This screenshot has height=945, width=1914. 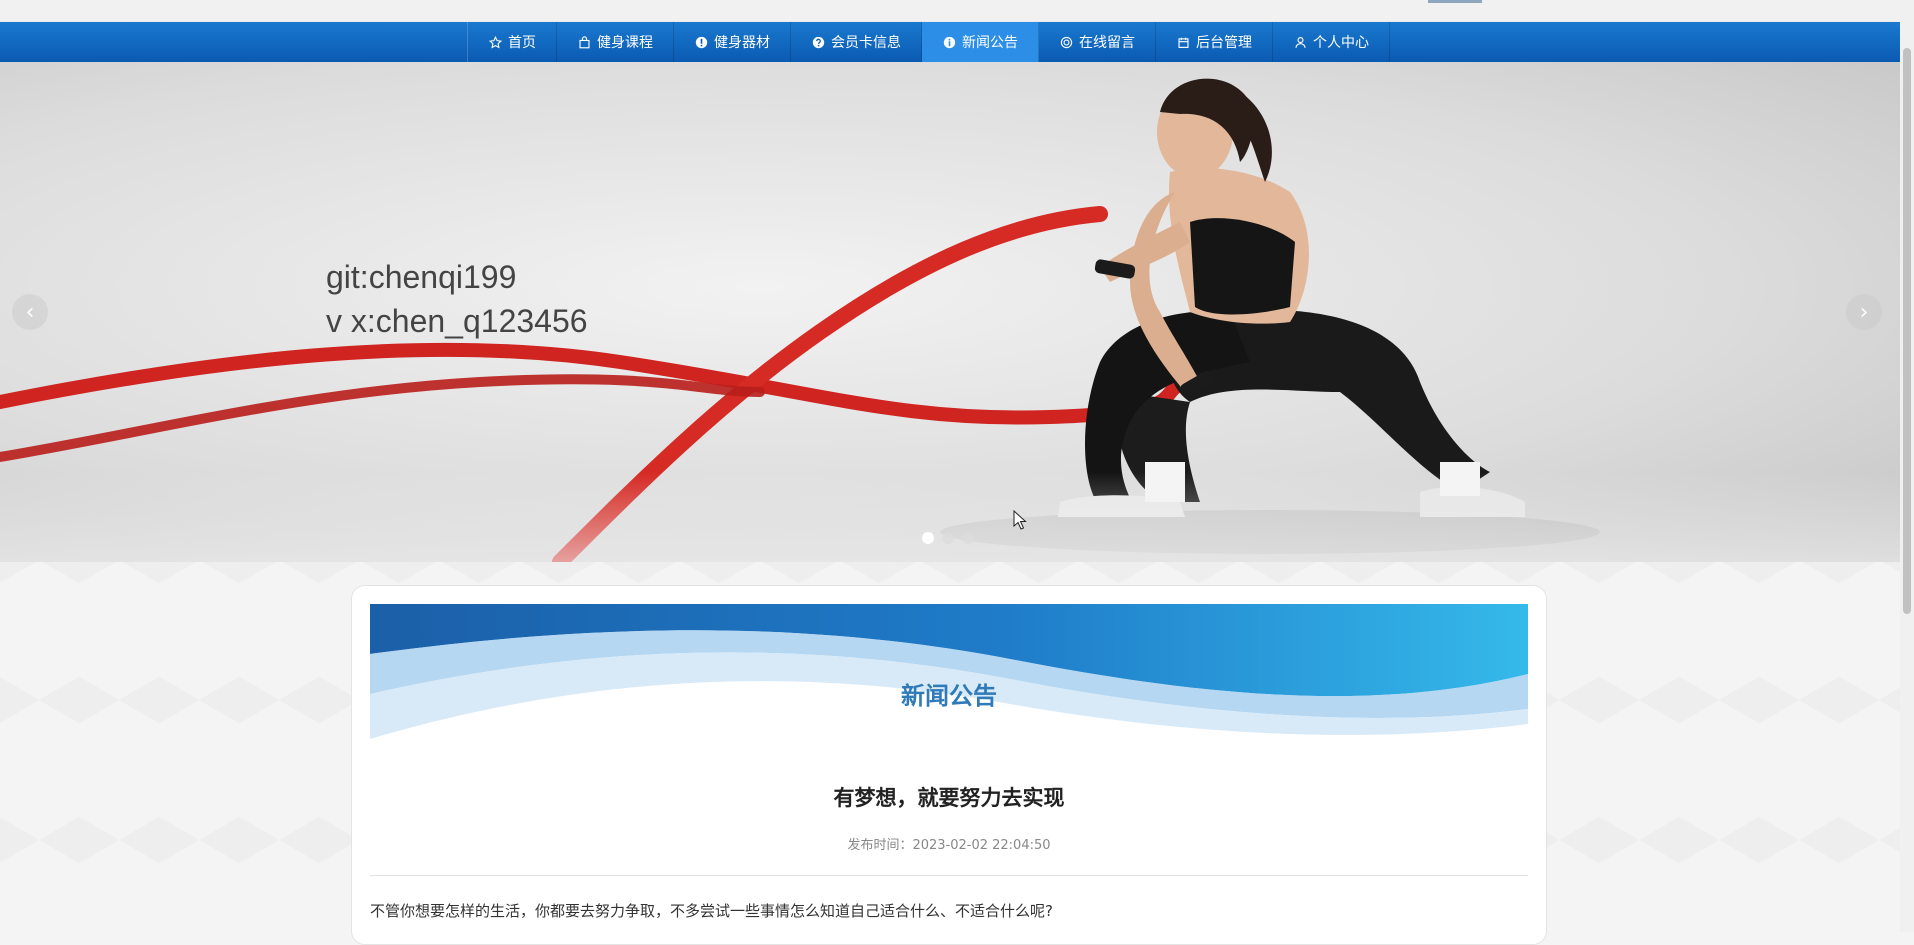 I want to click on page-scrollbar, so click(x=1907, y=466).